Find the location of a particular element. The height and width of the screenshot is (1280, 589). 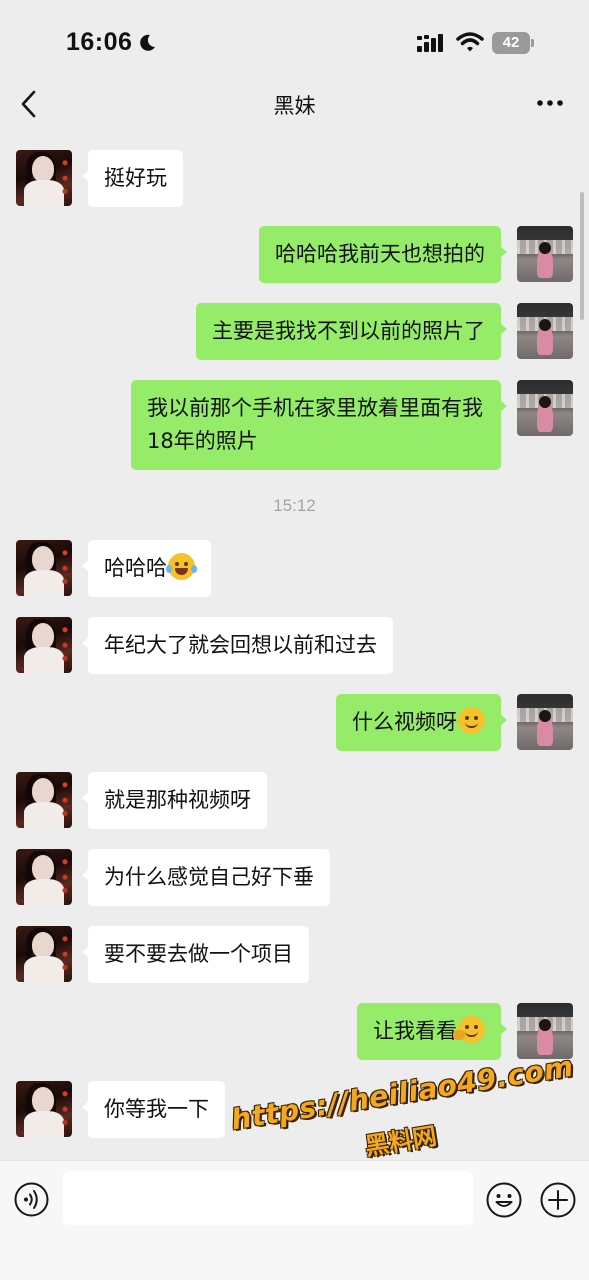

message-bubble: 哈哈哈 is located at coordinates (146, 568).